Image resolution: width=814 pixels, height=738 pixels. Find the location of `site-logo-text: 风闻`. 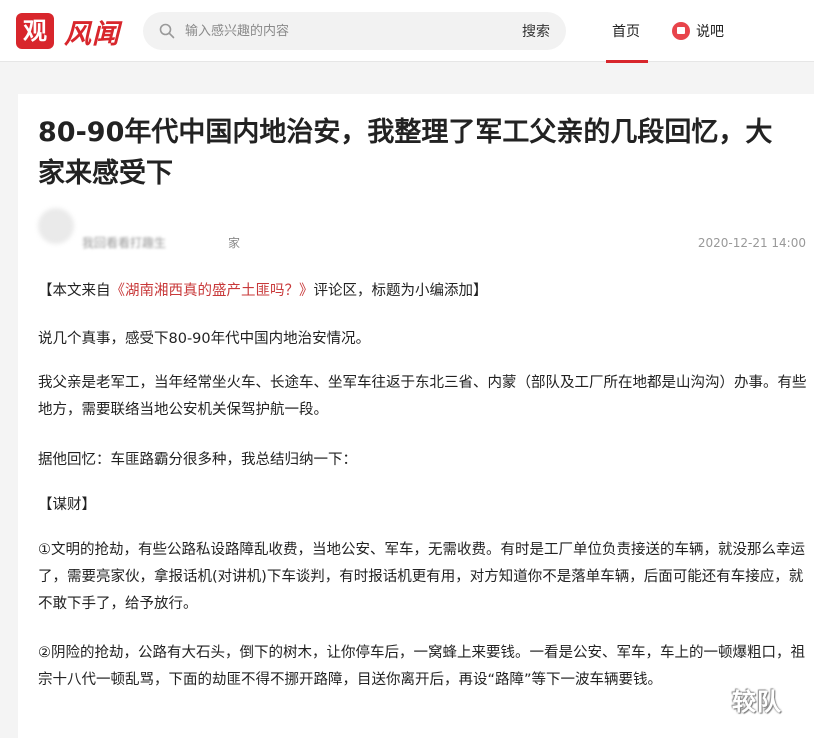

site-logo-text: 风闻 is located at coordinates (92, 31).